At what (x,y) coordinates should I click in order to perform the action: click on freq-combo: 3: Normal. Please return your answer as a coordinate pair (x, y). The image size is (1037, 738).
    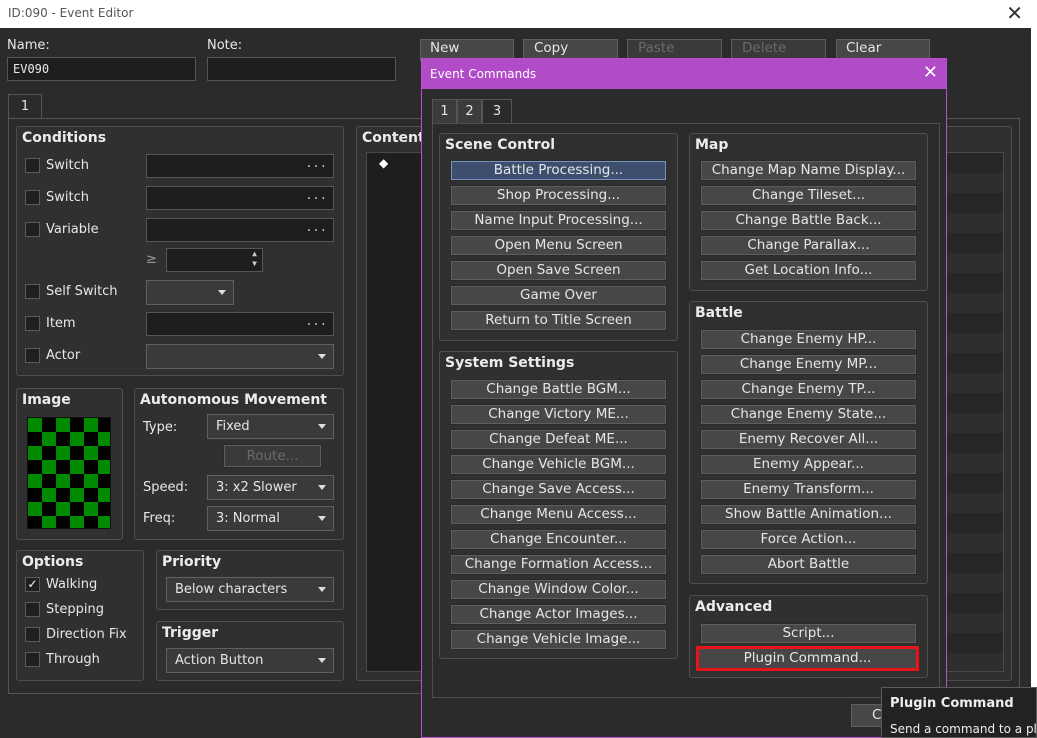
    Looking at the image, I should click on (270, 518).